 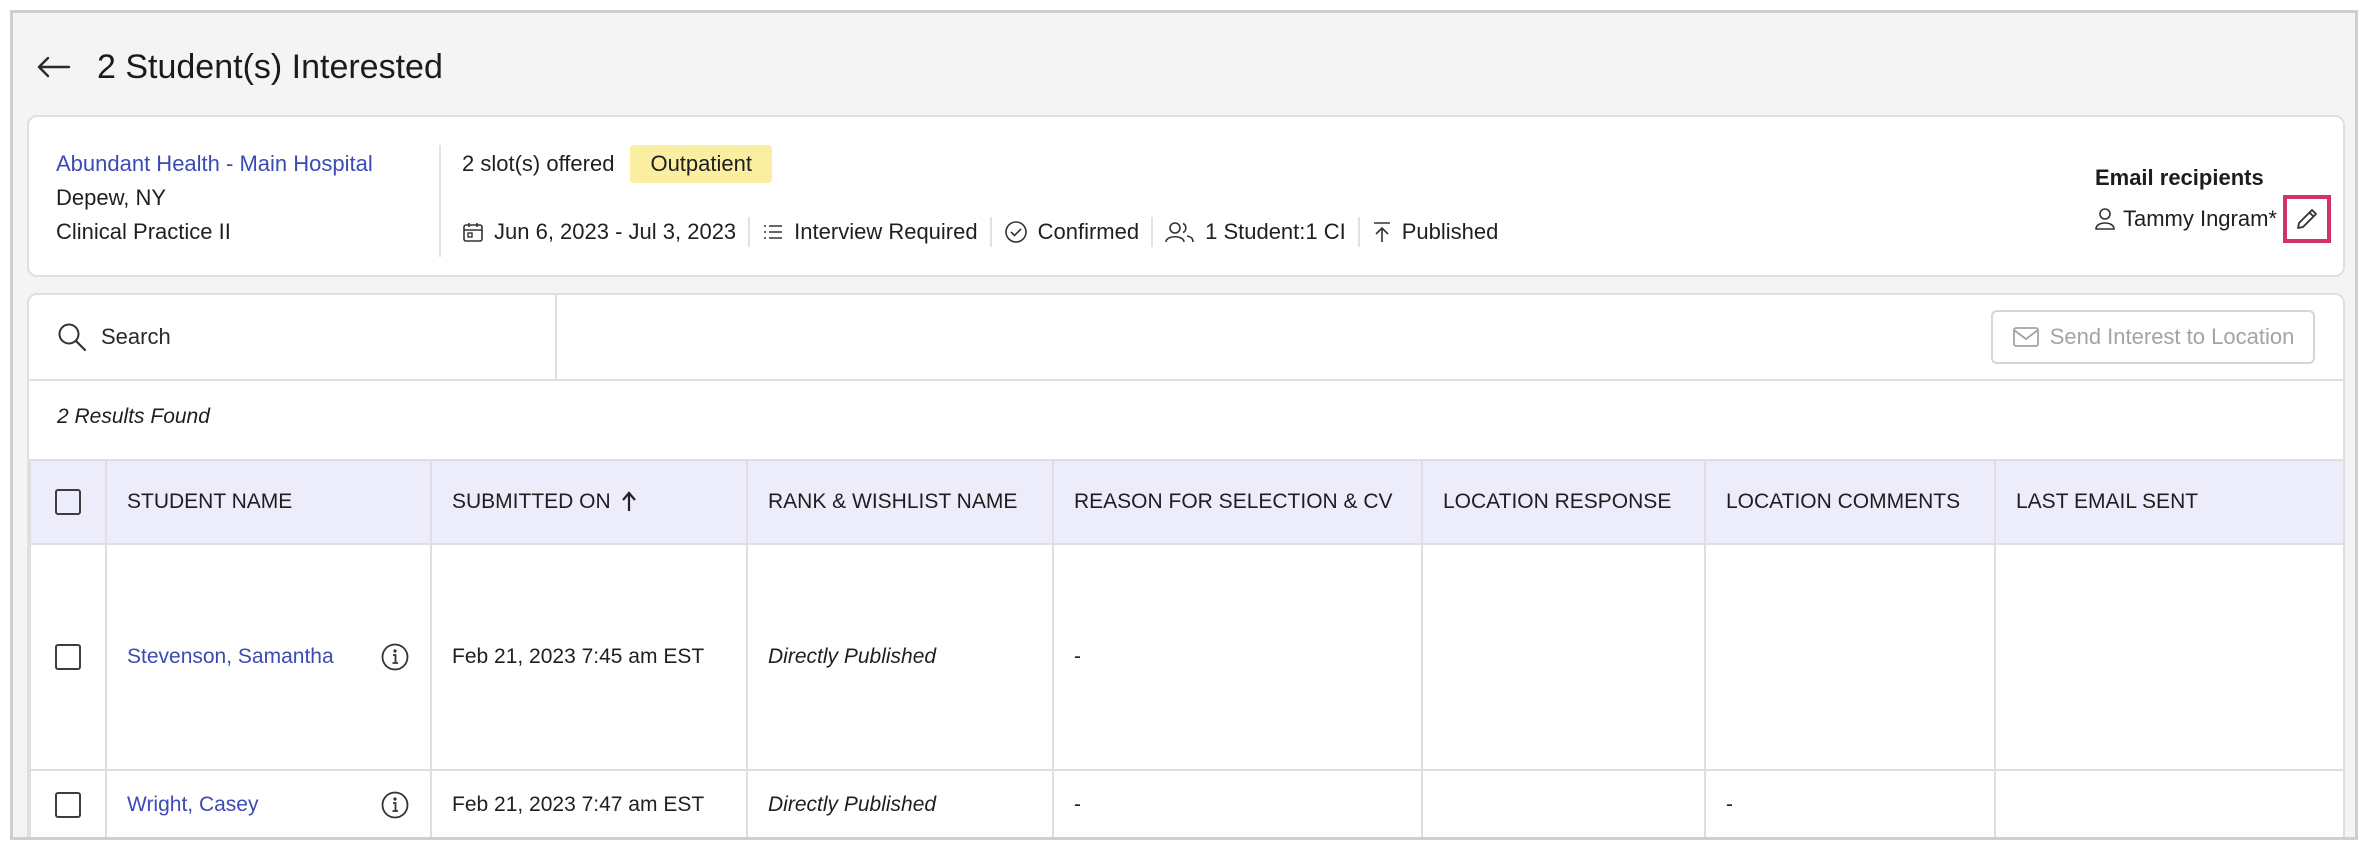 I want to click on location-comments-cell, so click(x=1850, y=657).